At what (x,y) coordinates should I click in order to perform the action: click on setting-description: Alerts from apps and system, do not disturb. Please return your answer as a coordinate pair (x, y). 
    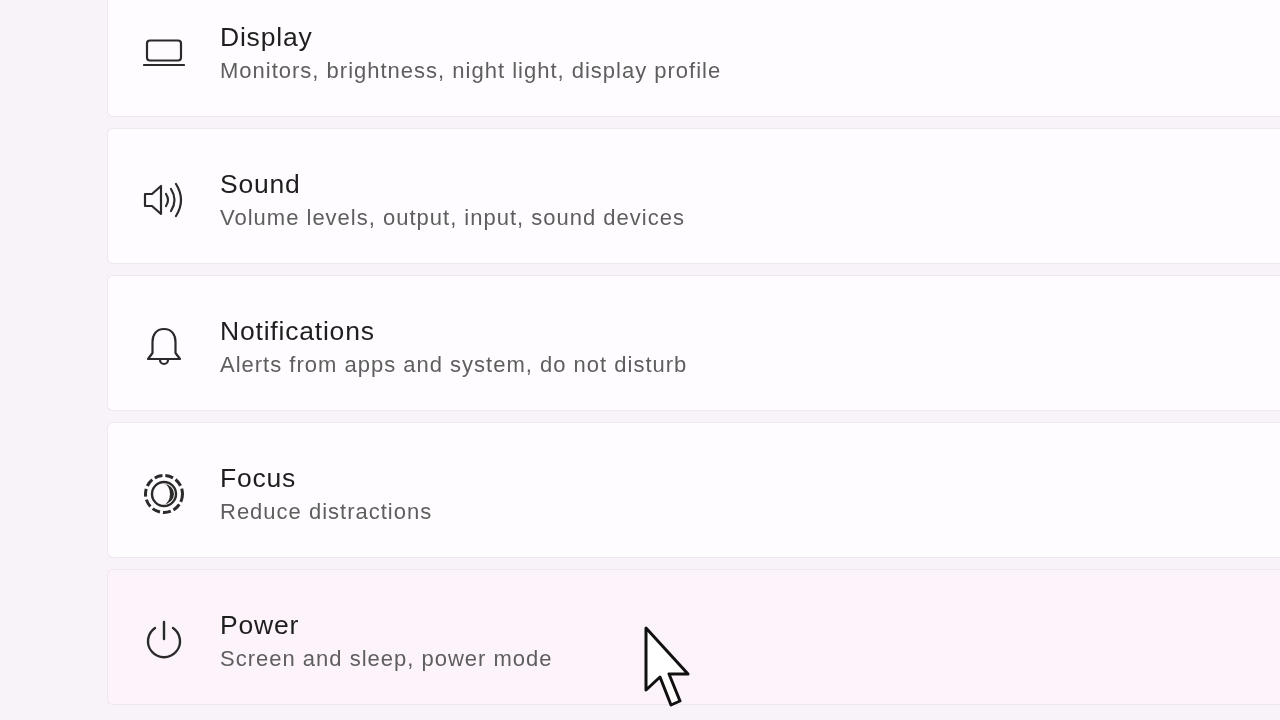
    Looking at the image, I should click on (454, 365).